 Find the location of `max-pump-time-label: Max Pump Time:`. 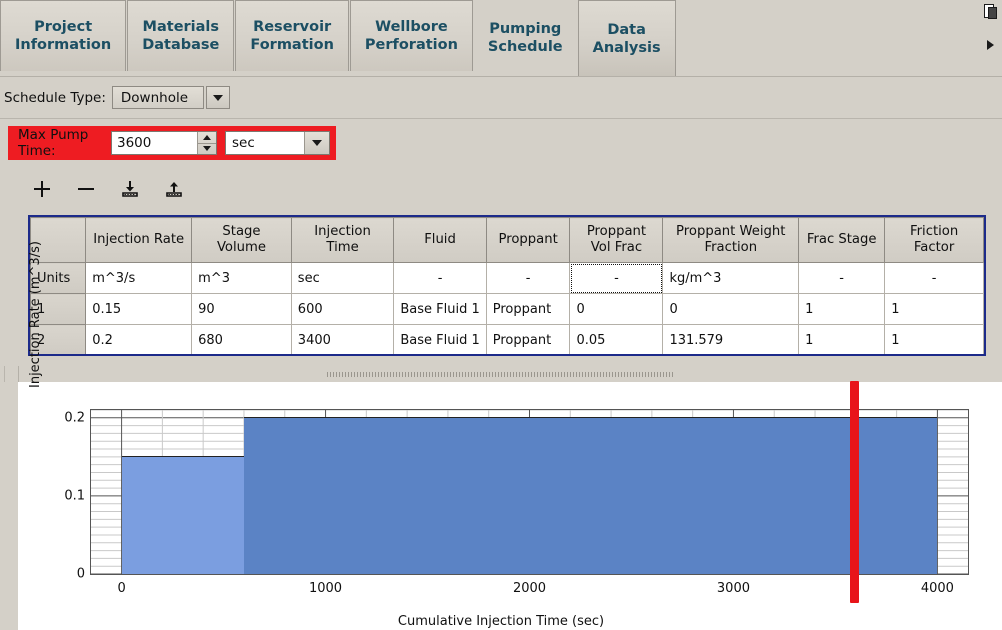

max-pump-time-label: Max Pump Time: is located at coordinates (53, 143).